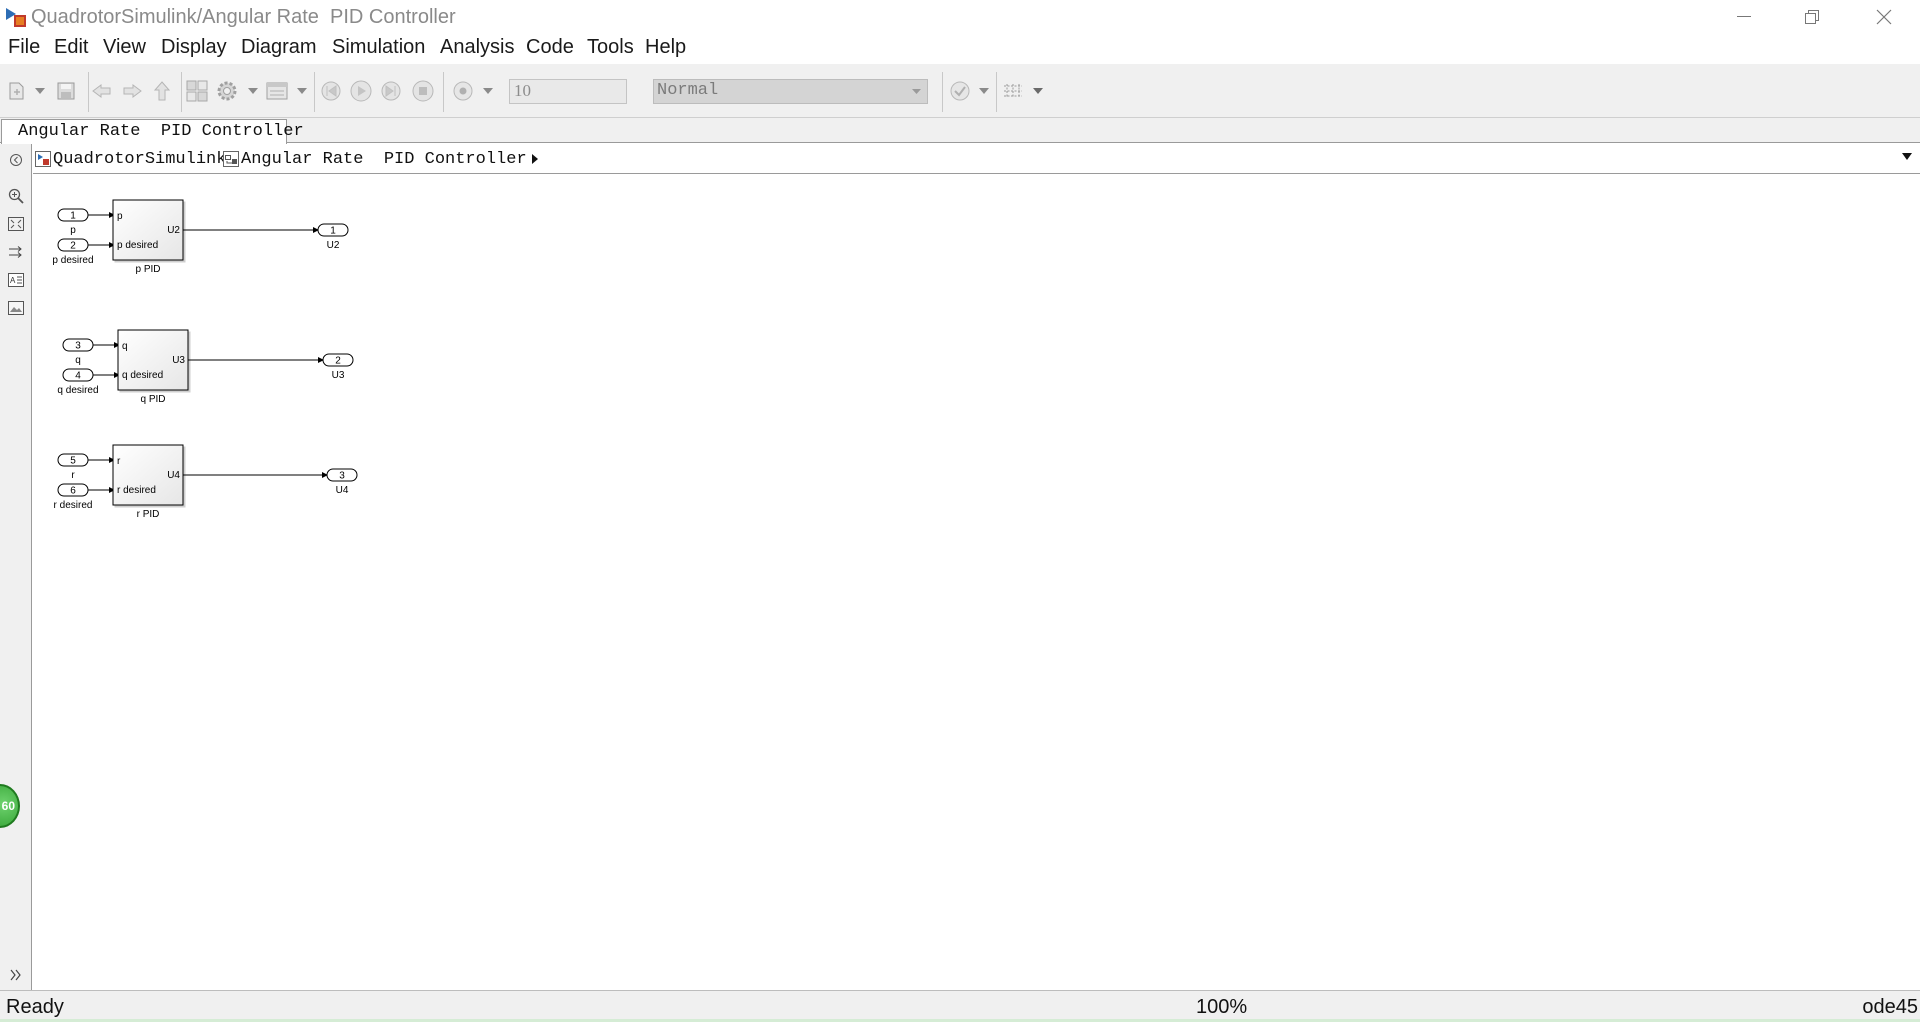 This screenshot has height=1022, width=1920. I want to click on step-back-icon, so click(331, 91).